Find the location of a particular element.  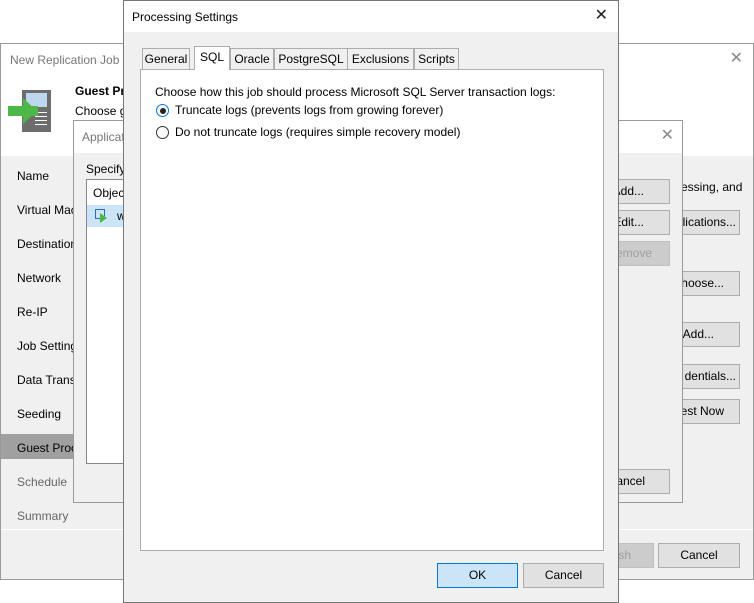

title-bar: Processing Settings ✕ is located at coordinates (371, 16).